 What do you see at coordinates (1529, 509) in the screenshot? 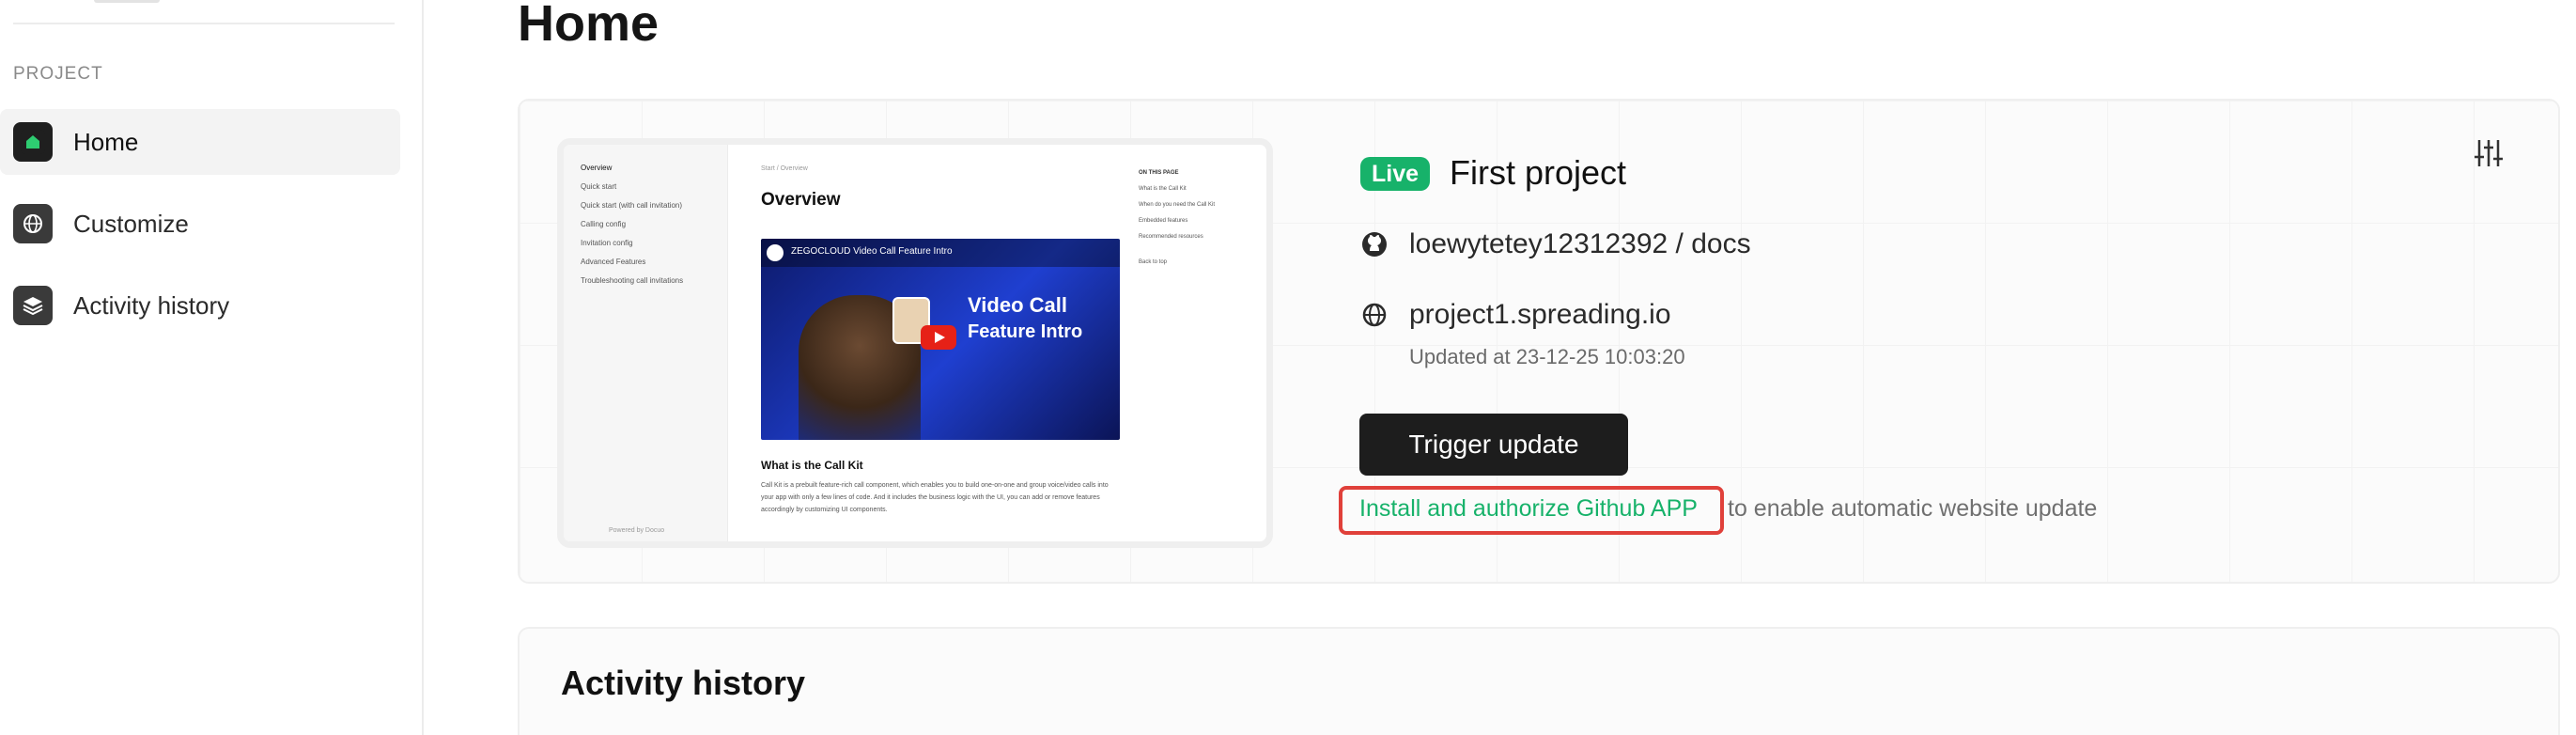
I see `install-github-app-link: Install and authorize Github APP` at bounding box center [1529, 509].